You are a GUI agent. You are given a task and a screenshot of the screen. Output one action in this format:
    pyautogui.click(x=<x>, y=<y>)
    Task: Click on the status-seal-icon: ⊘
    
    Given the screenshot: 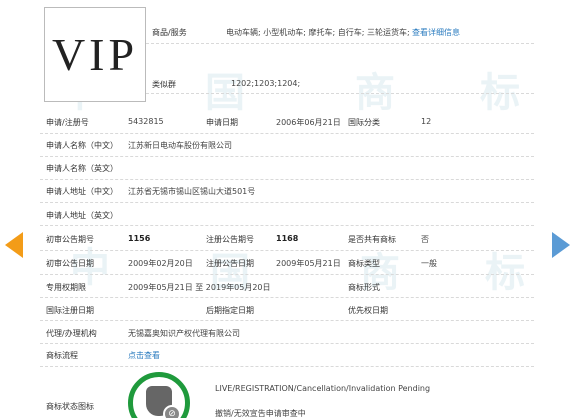 What is the action you would take?
    pyautogui.click(x=159, y=395)
    